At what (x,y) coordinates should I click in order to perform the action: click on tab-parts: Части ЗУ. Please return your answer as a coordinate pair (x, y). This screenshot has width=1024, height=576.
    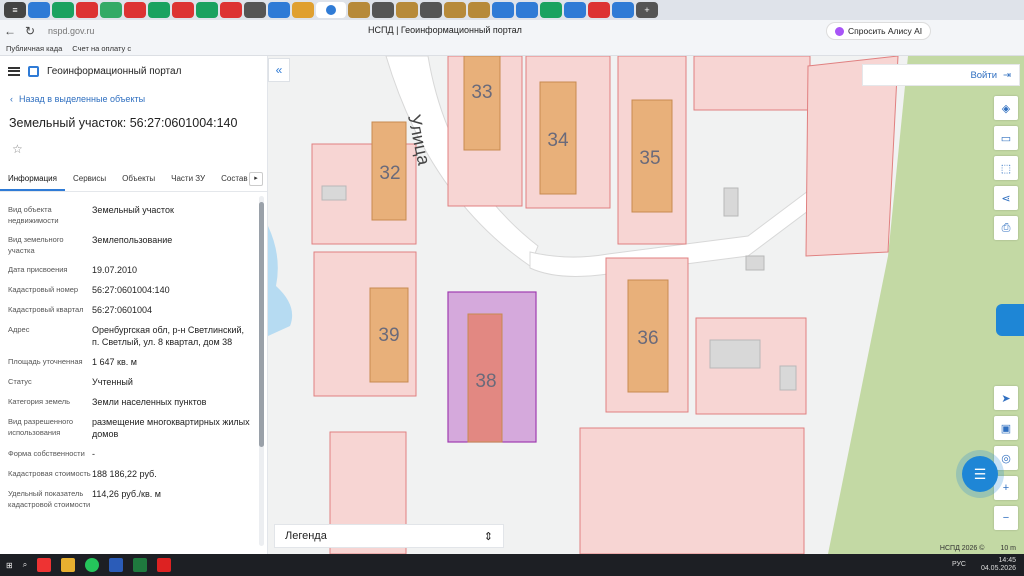
    Looking at the image, I should click on (188, 180).